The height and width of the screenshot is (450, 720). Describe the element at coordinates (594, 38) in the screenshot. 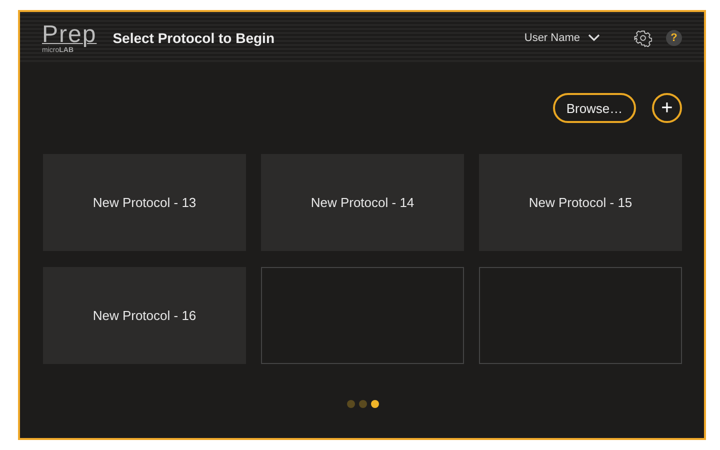

I see `chevron-down-icon` at that location.